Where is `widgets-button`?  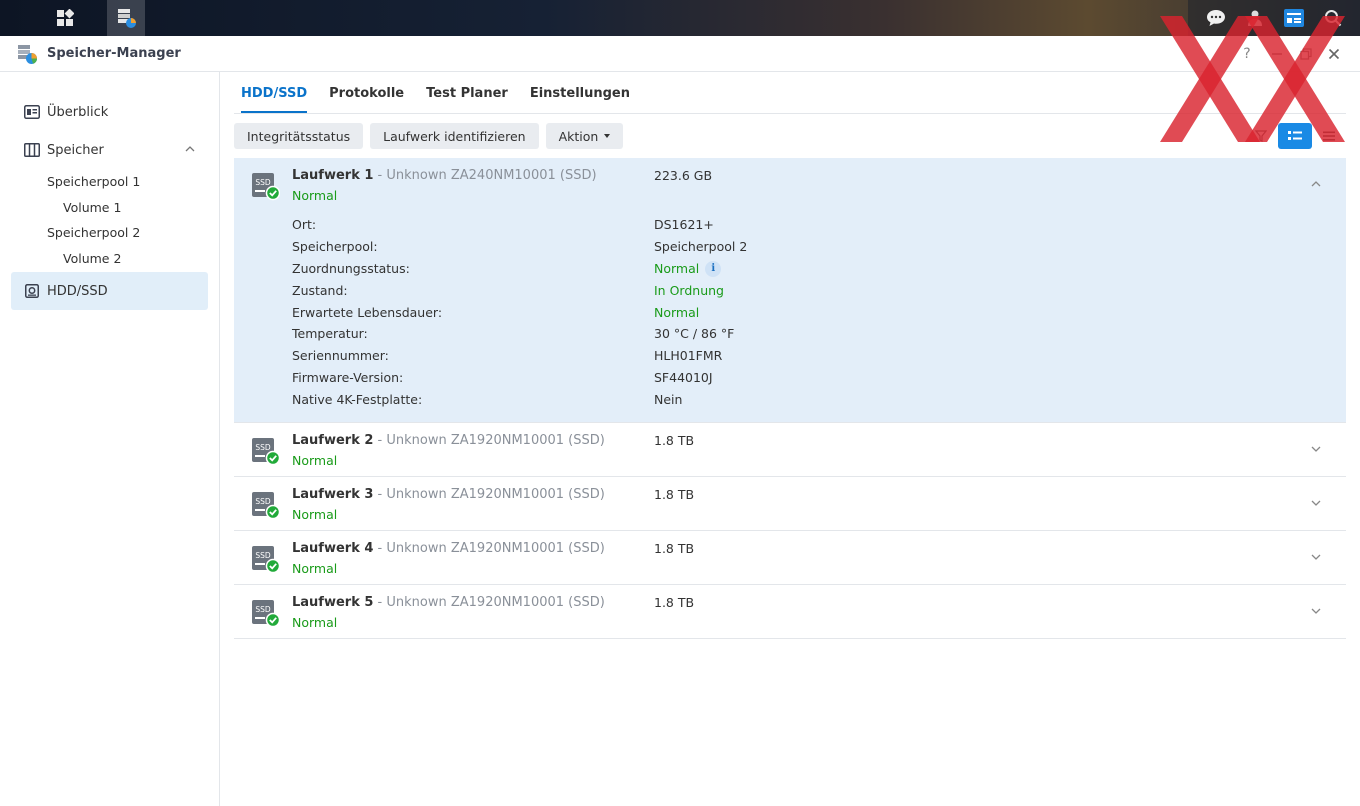 widgets-button is located at coordinates (1294, 18).